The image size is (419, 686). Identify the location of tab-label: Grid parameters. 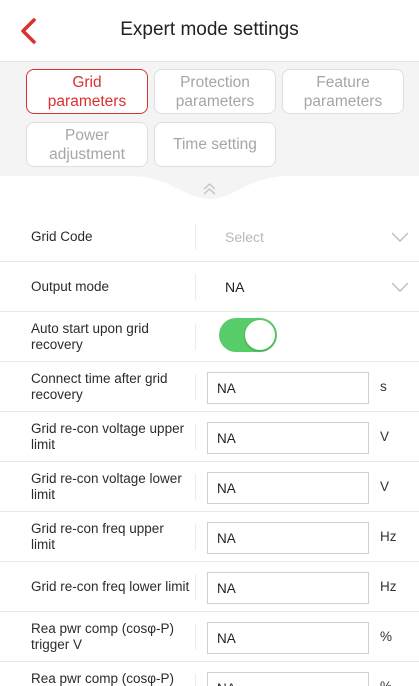
(87, 91).